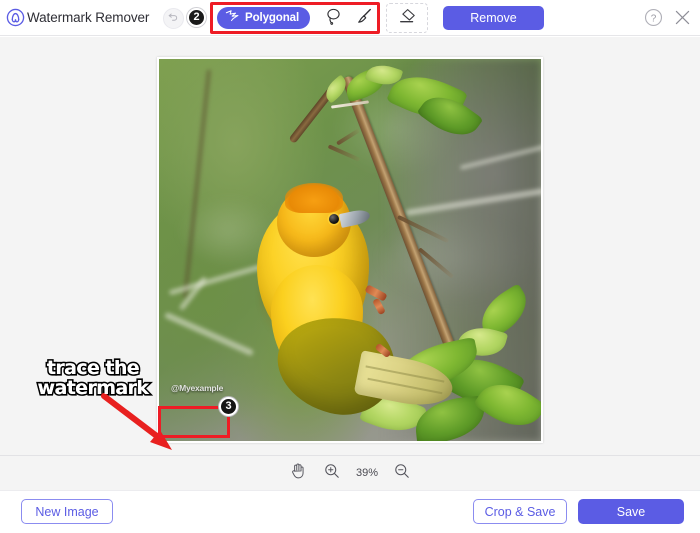 This screenshot has width=700, height=533. Describe the element at coordinates (314, 198) in the screenshot. I see `bird-crown` at that location.